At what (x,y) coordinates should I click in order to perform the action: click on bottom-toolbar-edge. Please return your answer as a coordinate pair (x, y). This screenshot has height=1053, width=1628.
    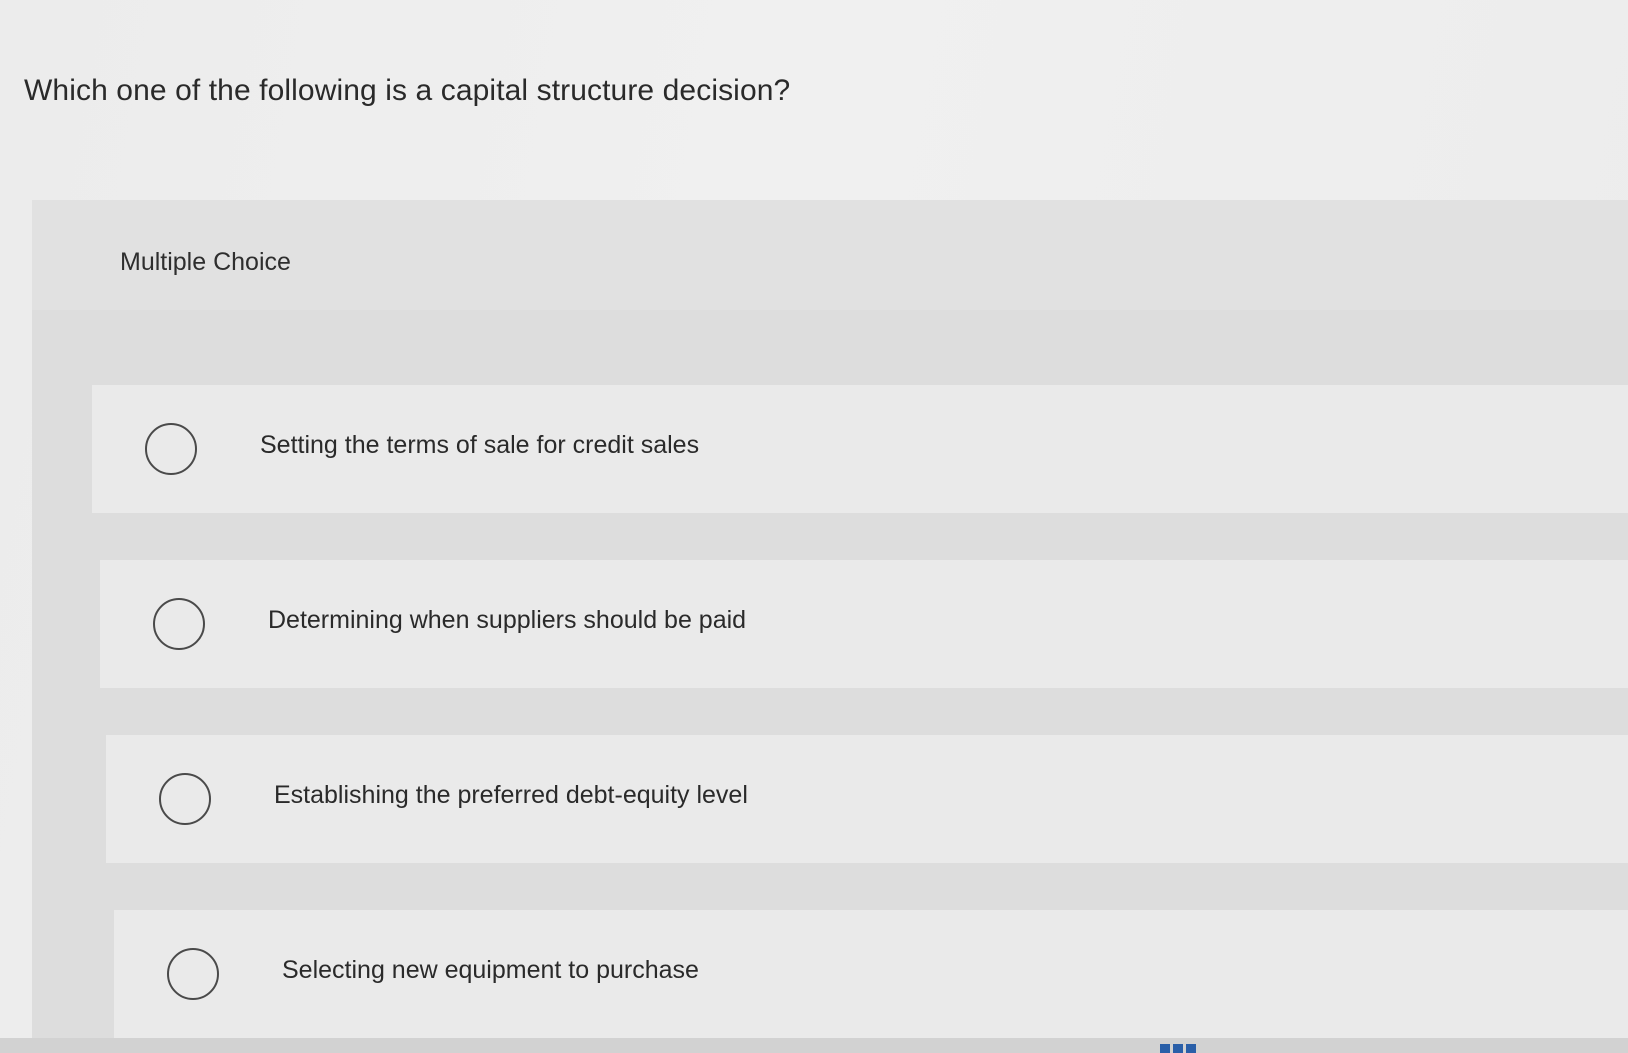
    Looking at the image, I should click on (814, 1045).